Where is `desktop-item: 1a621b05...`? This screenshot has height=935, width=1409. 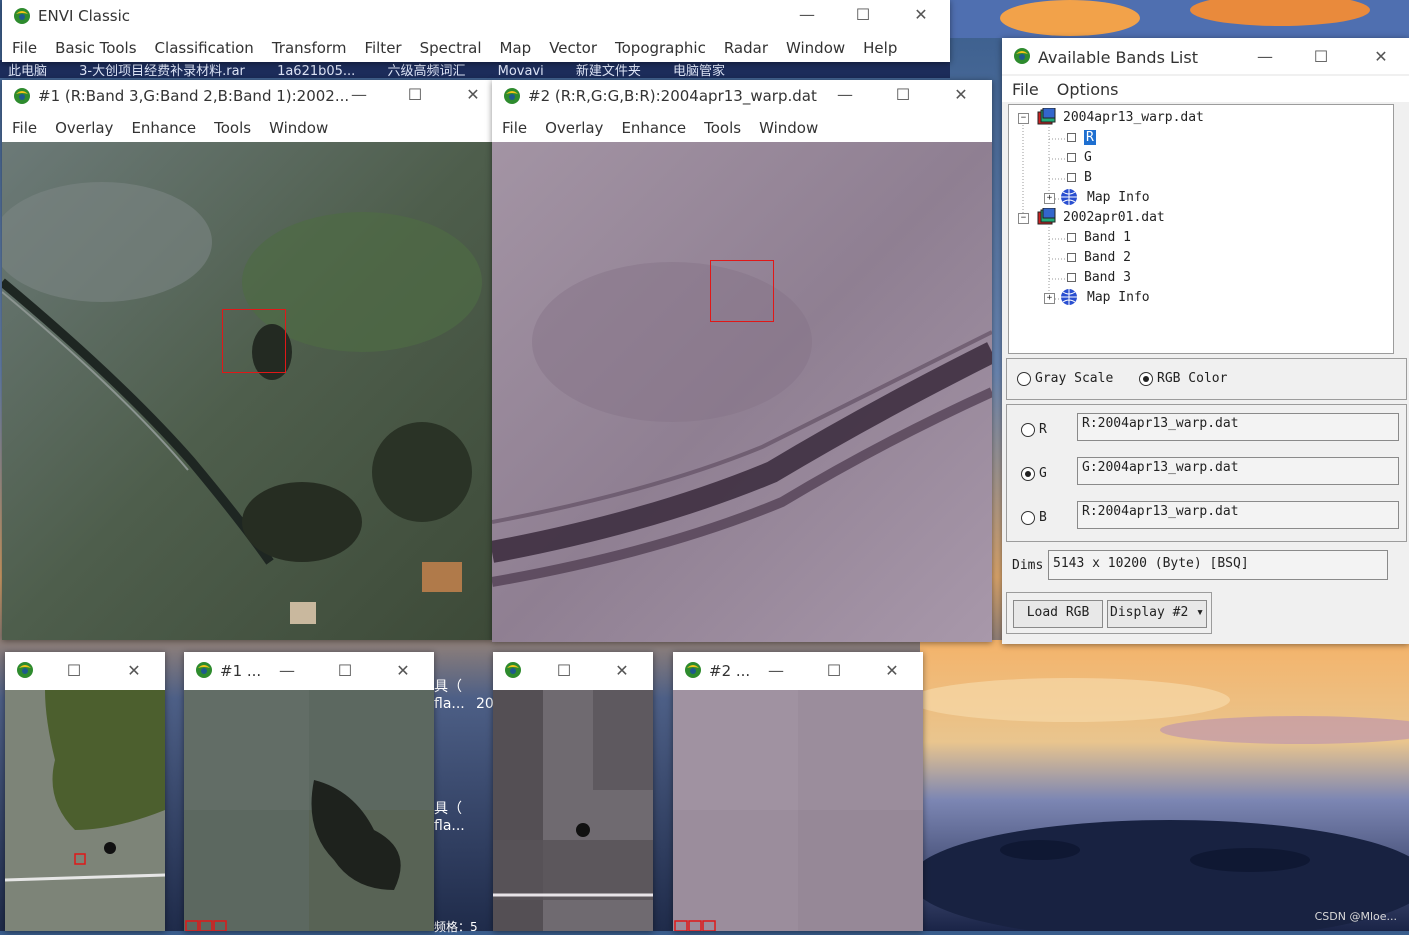 desktop-item: 1a621b05... is located at coordinates (316, 71).